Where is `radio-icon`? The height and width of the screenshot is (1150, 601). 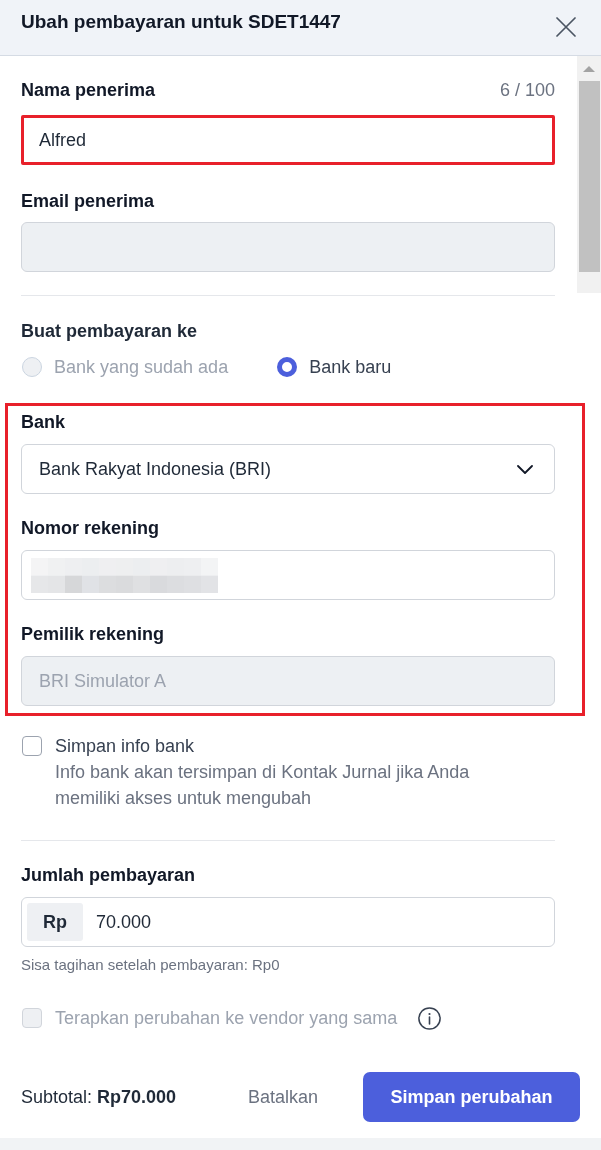 radio-icon is located at coordinates (287, 367).